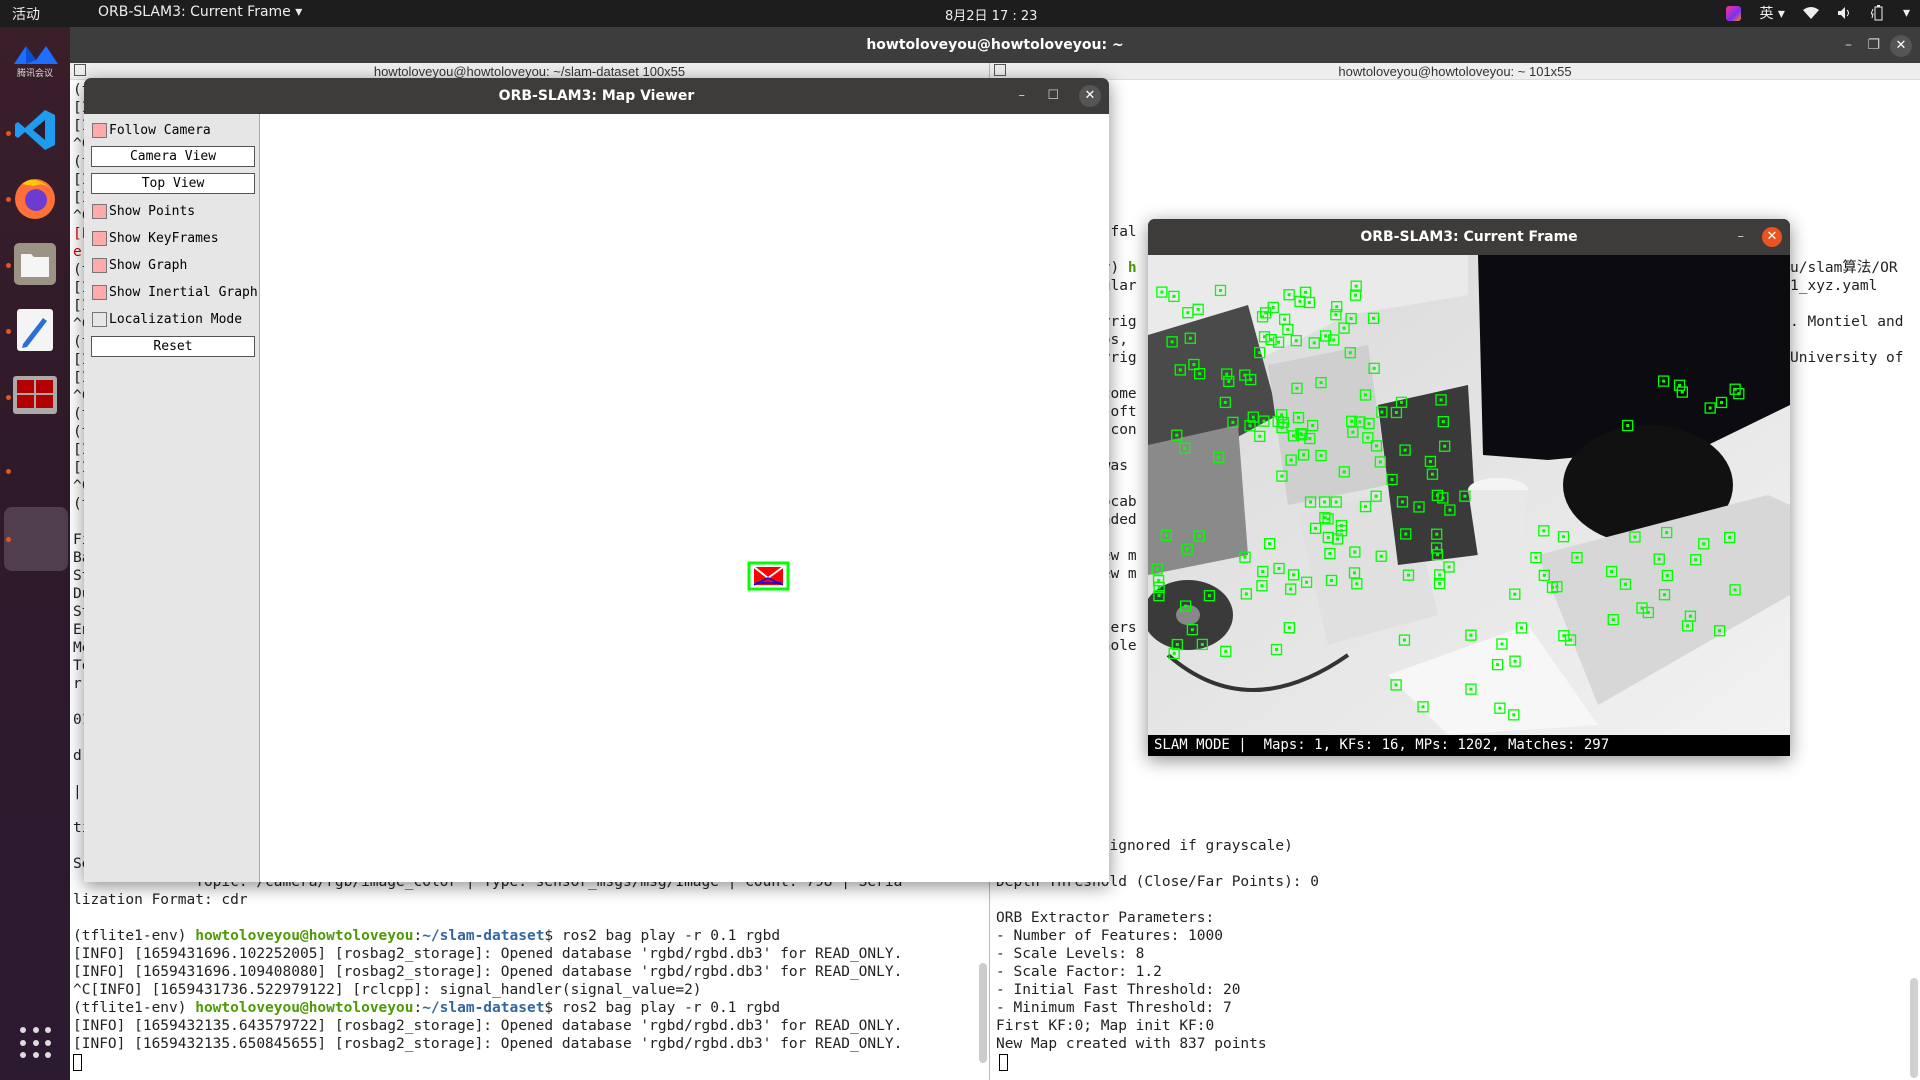 The width and height of the screenshot is (1920, 1080). What do you see at coordinates (160, 130) in the screenshot?
I see `checkbox-label: Follow Camera` at bounding box center [160, 130].